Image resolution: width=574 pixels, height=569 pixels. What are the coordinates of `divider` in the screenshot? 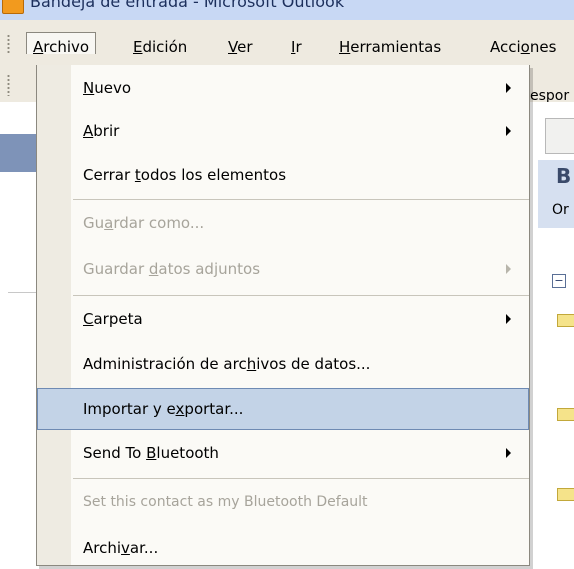 It's located at (22, 292).